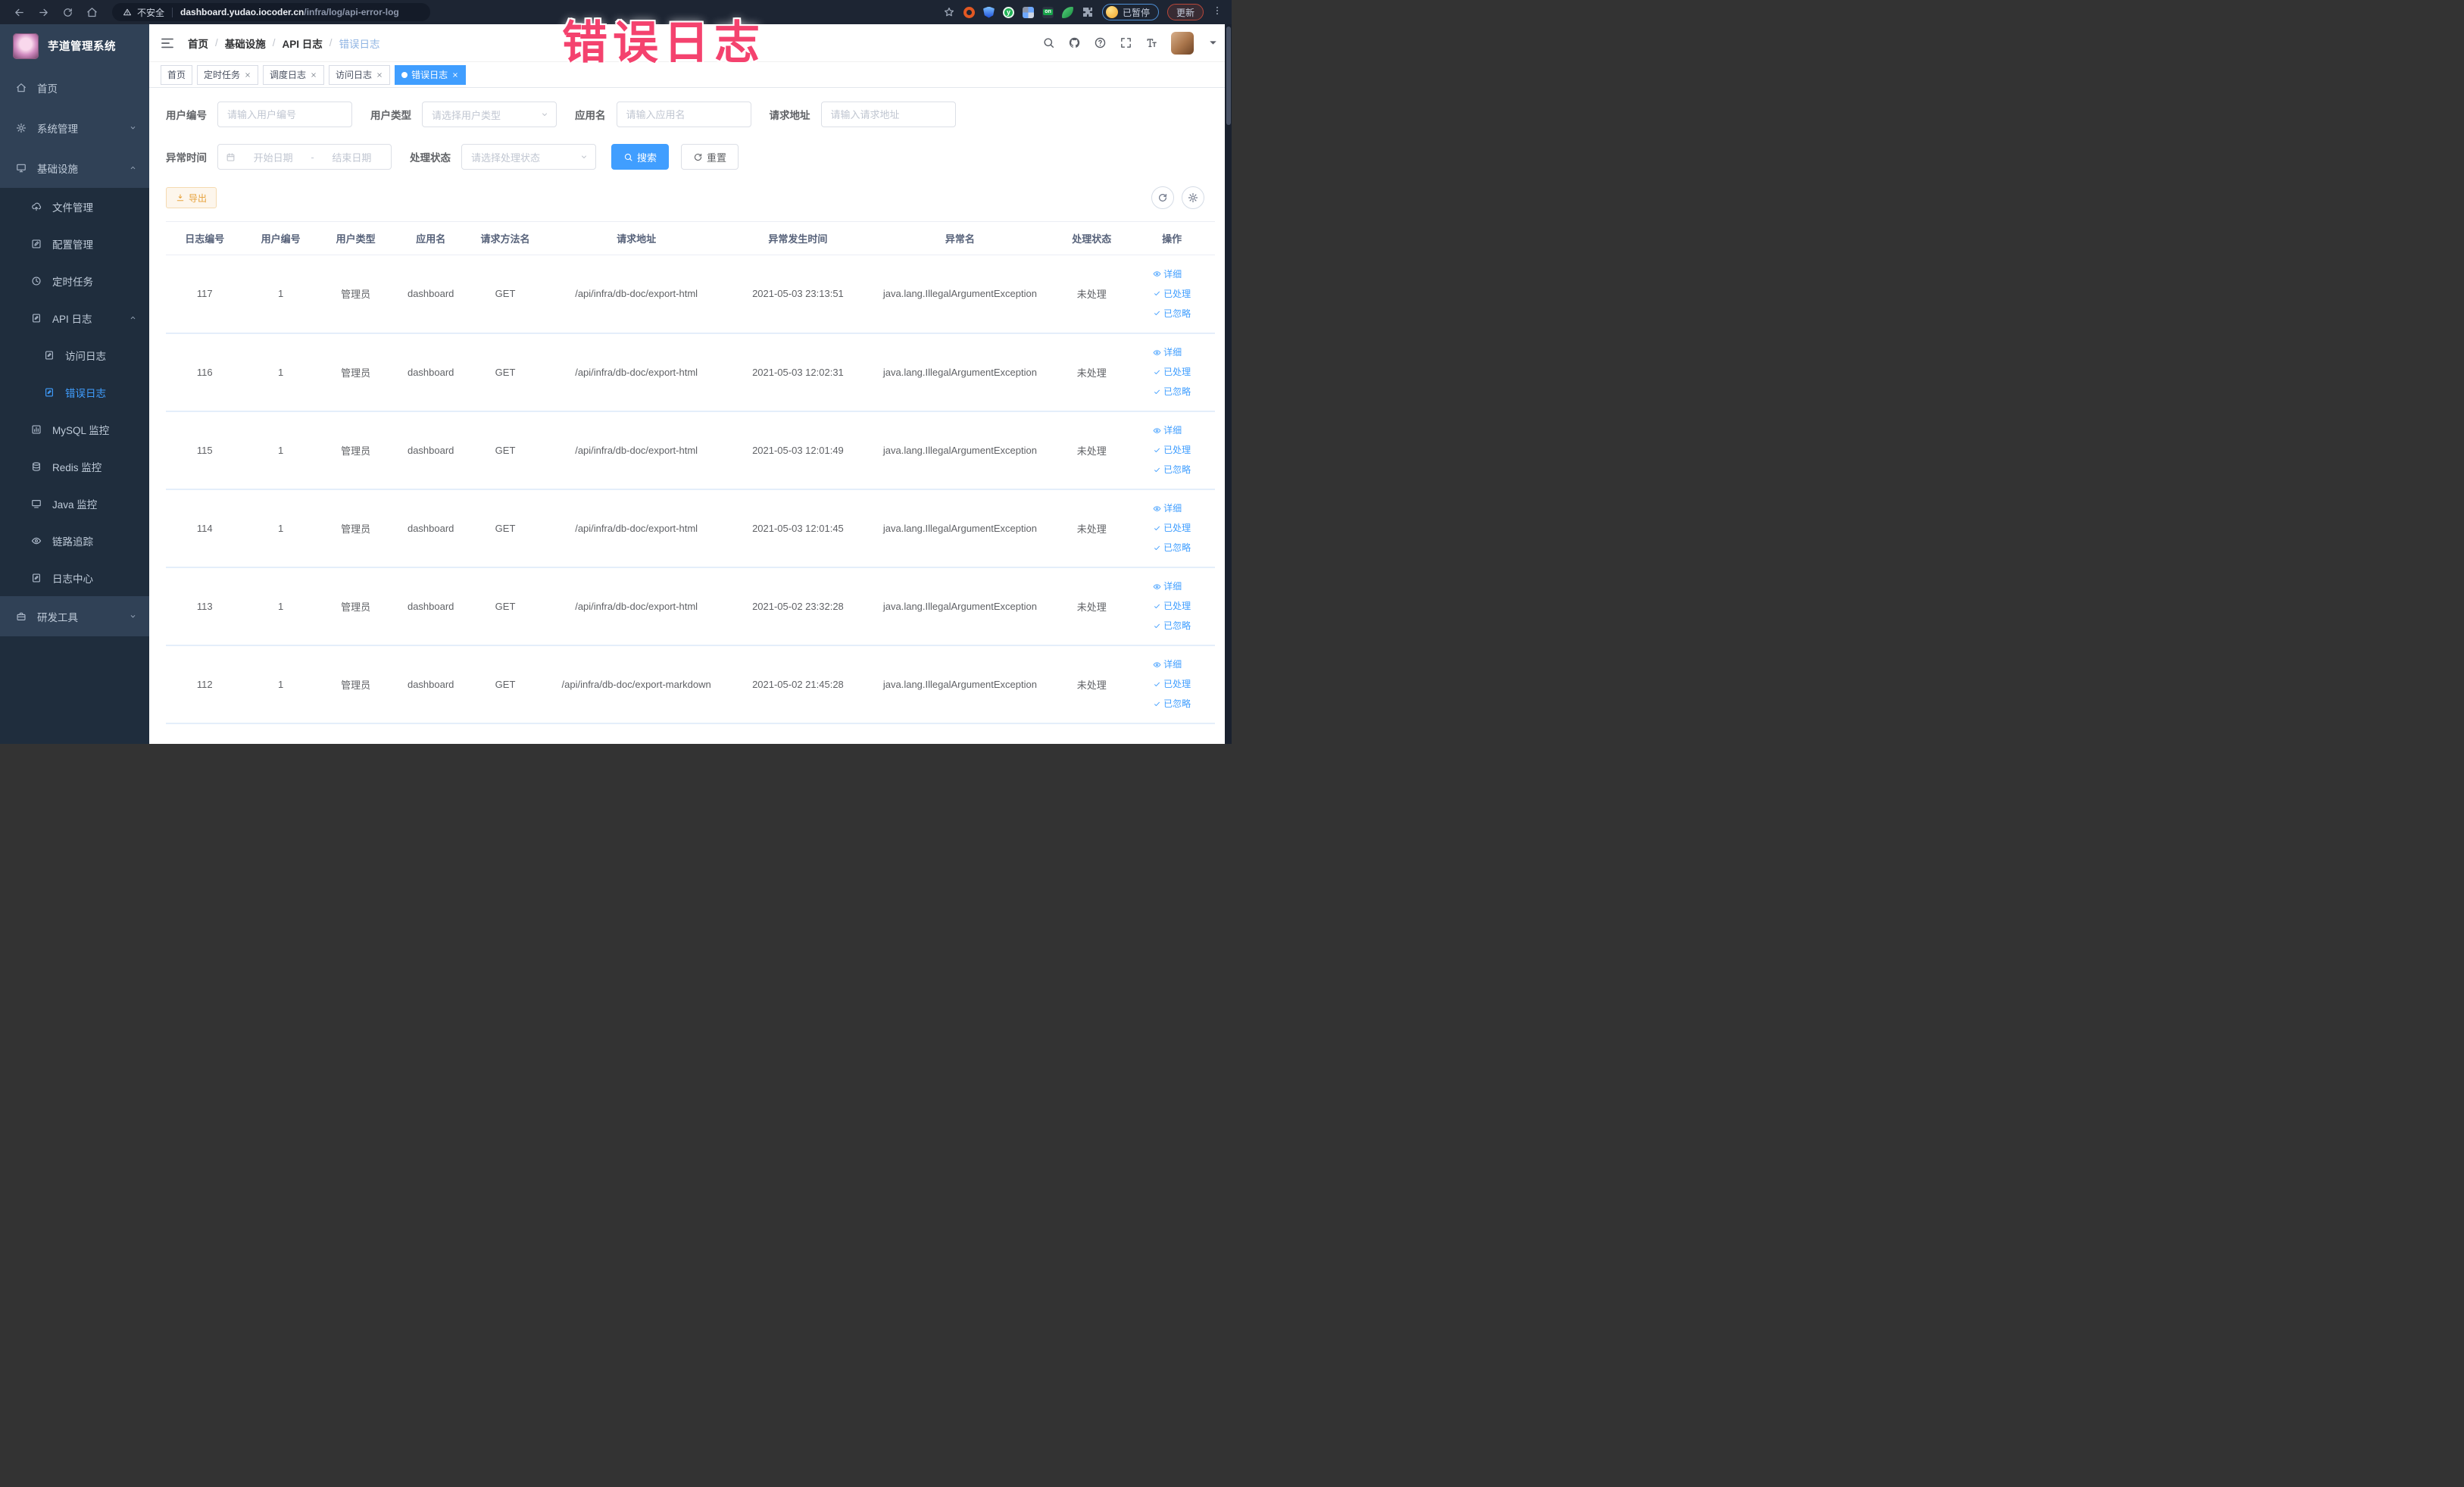  What do you see at coordinates (85, 393) in the screenshot?
I see `sidebar-item-label: 错误日志` at bounding box center [85, 393].